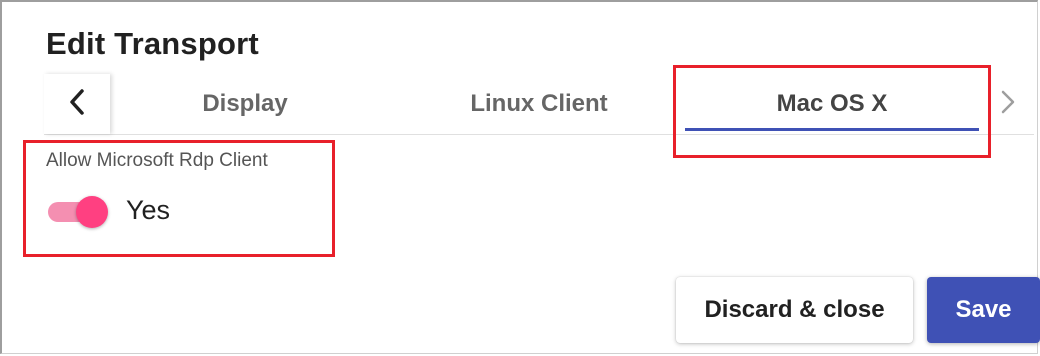  I want to click on discard-close-button: Discard & close, so click(794, 310).